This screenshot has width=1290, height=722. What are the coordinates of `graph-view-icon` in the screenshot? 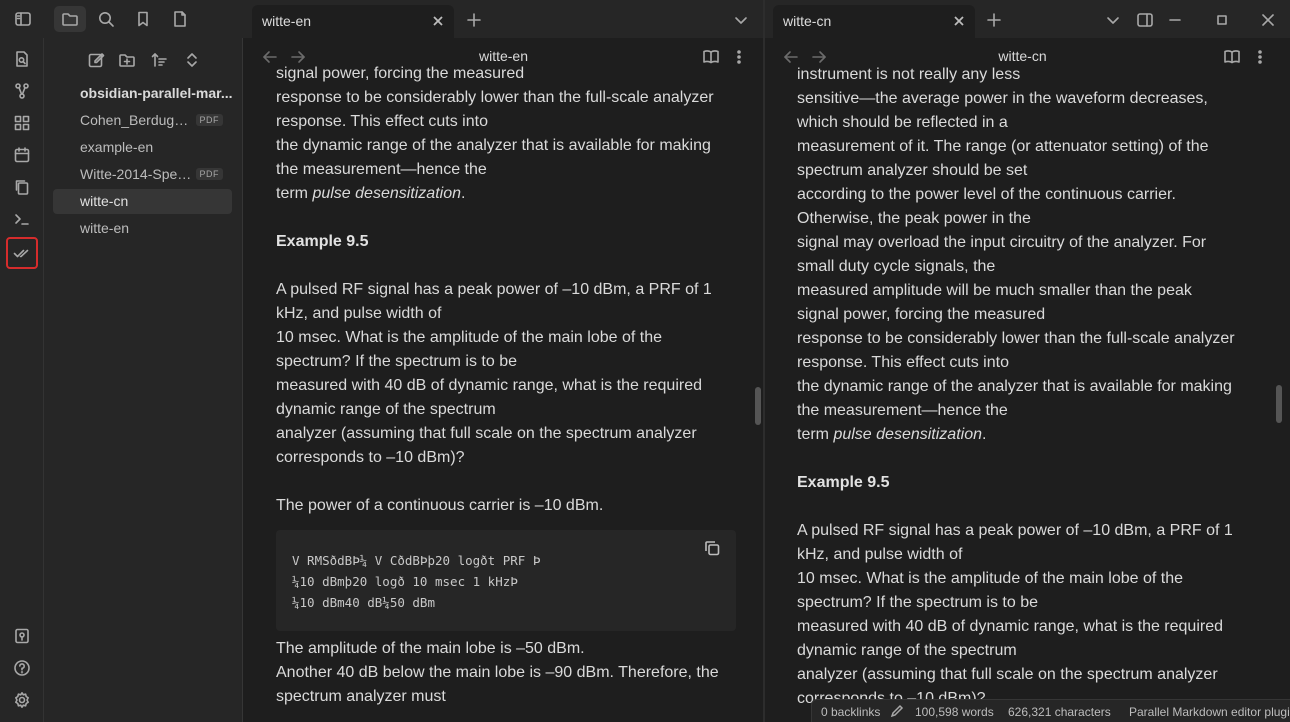 It's located at (22, 91).